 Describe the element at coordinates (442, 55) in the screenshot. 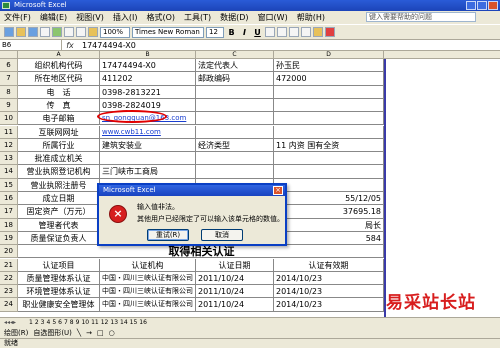

I see `column-header-e` at that location.